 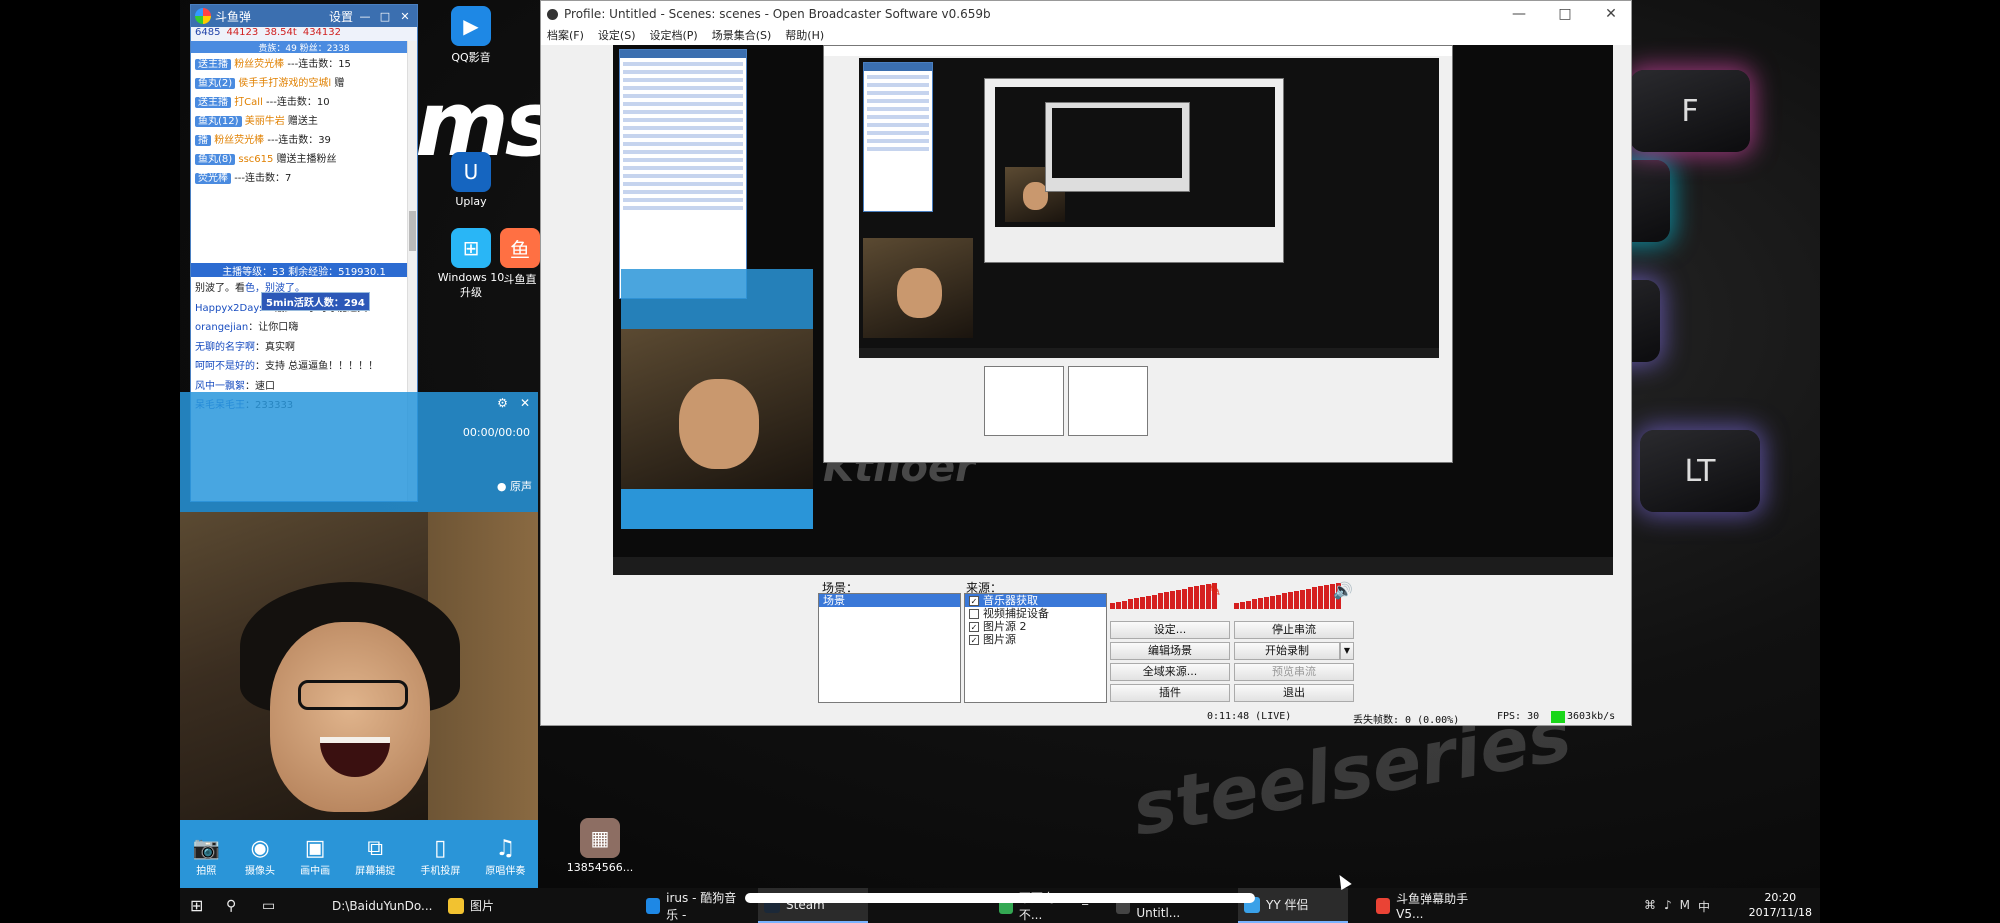 I want to click on qq-player-icon: ▶, so click(x=471, y=26).